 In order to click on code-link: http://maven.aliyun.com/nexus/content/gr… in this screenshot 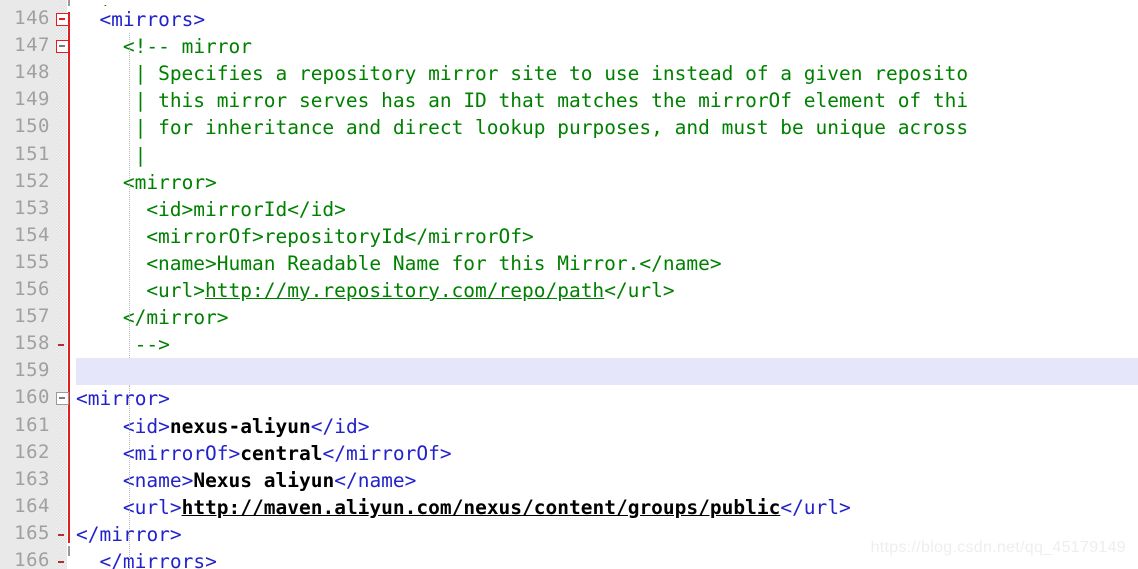, I will do `click(481, 507)`.